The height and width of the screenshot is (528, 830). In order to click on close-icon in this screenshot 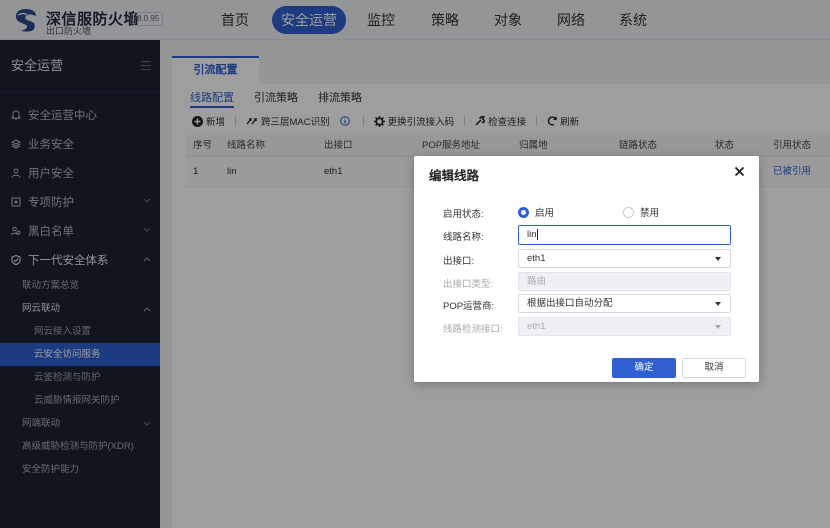, I will do `click(739, 171)`.